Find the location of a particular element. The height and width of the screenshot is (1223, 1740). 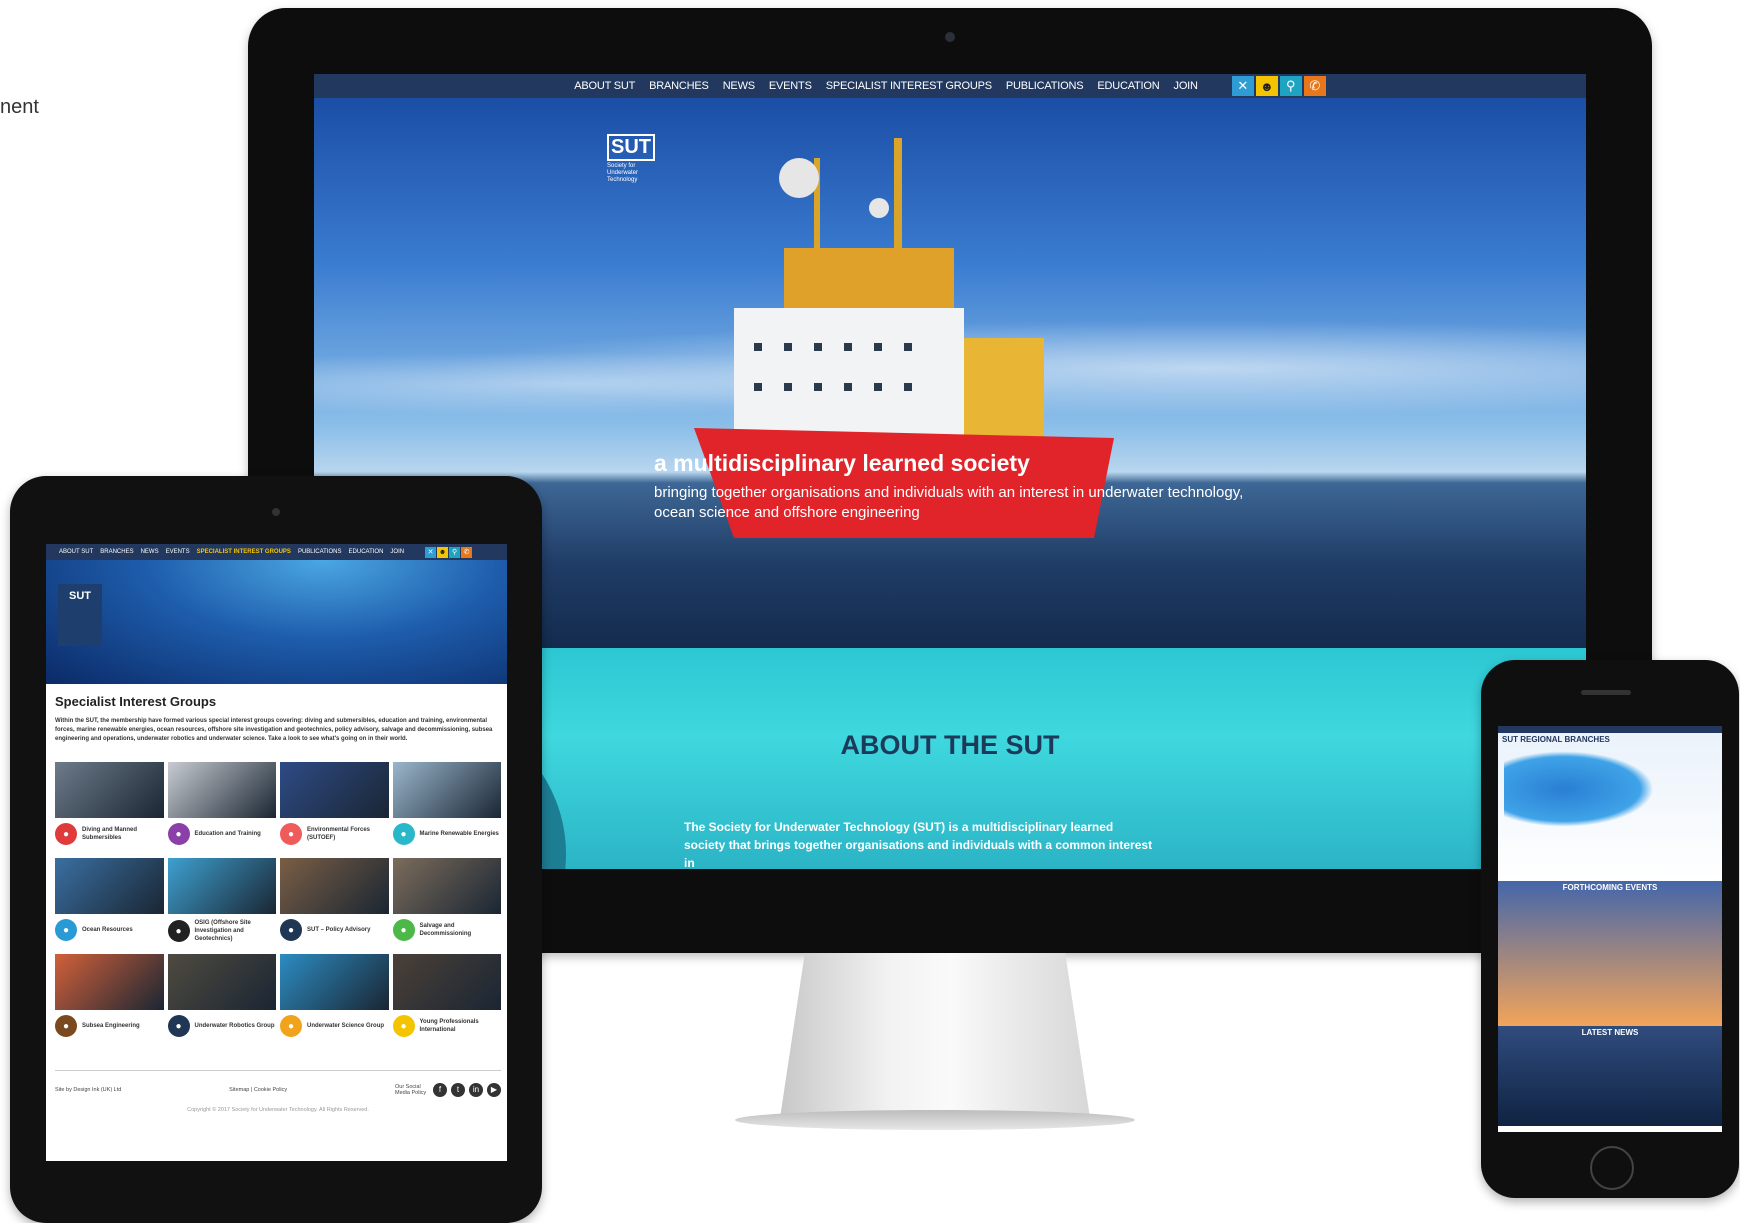

sig-card: ● Subsea Engineering is located at coordinates (109, 1000).